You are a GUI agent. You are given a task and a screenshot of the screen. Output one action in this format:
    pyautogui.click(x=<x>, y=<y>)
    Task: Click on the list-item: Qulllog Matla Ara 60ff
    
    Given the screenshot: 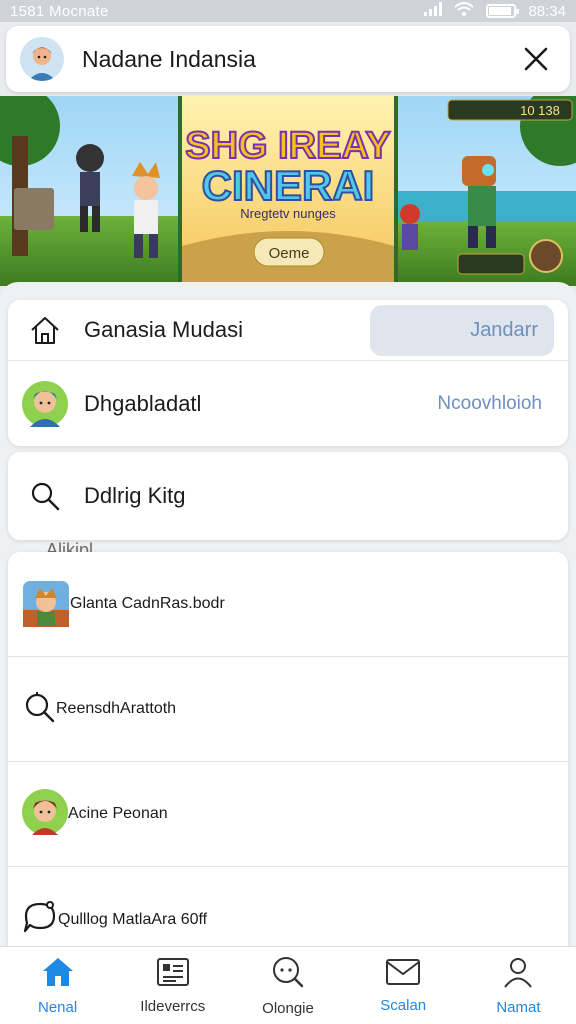 What is the action you would take?
    pyautogui.click(x=288, y=906)
    